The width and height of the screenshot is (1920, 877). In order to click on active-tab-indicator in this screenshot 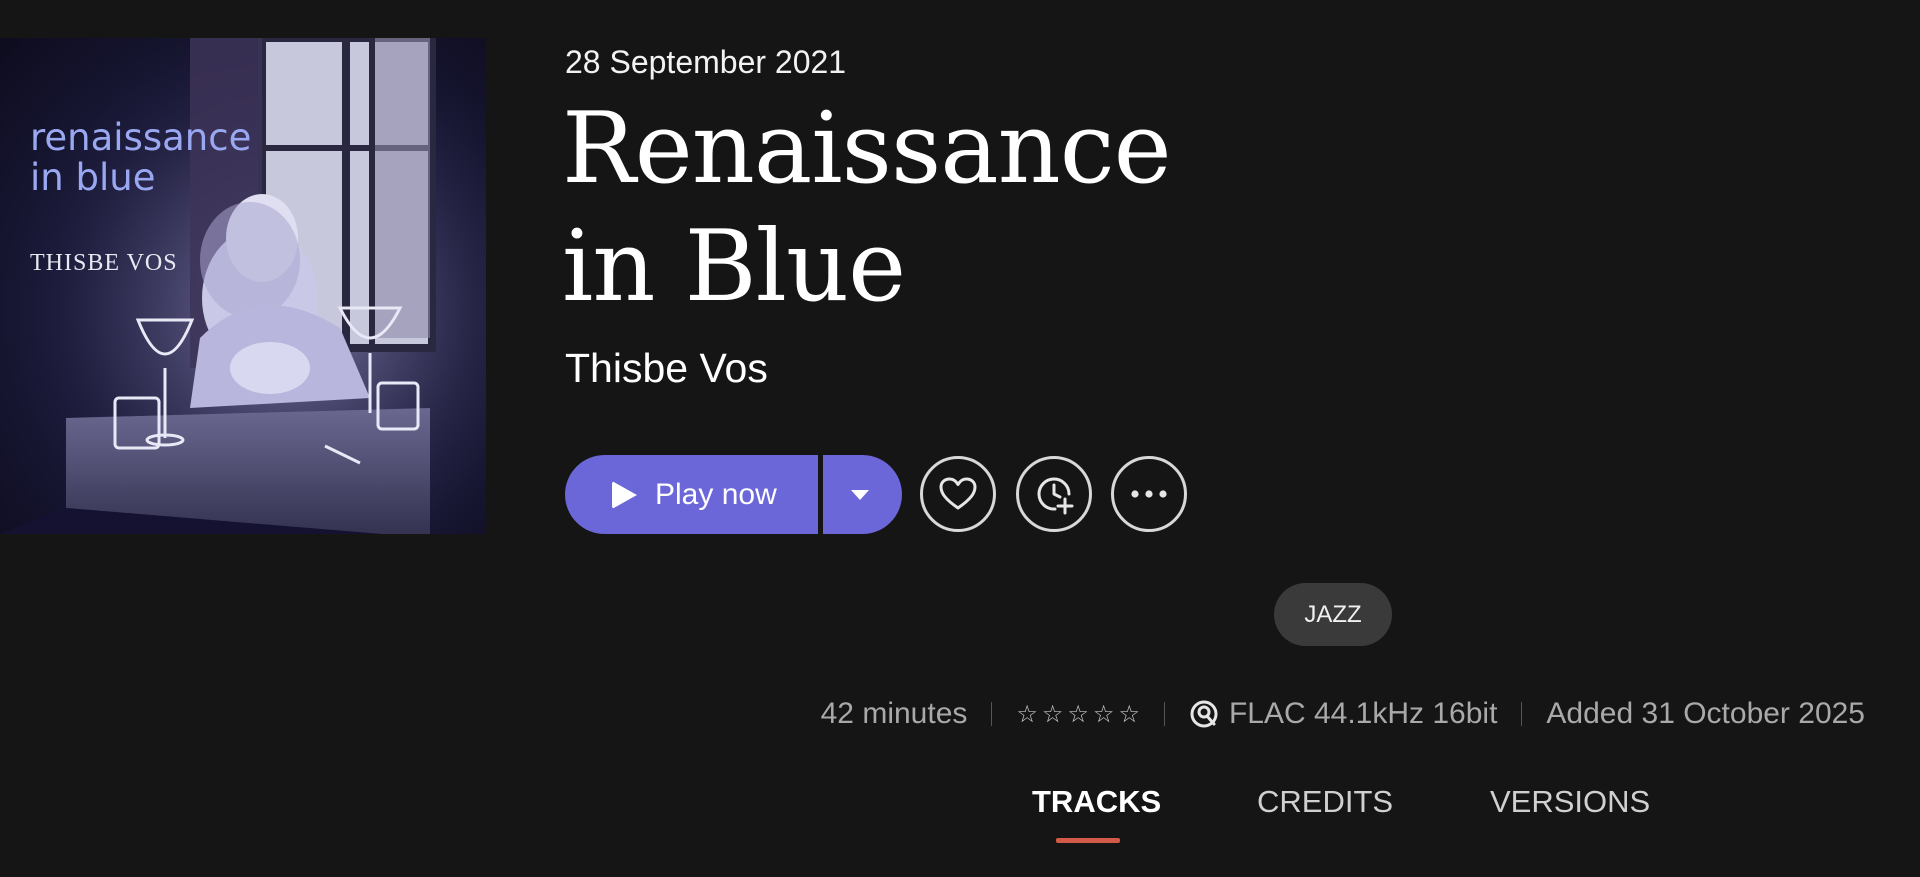, I will do `click(1088, 840)`.